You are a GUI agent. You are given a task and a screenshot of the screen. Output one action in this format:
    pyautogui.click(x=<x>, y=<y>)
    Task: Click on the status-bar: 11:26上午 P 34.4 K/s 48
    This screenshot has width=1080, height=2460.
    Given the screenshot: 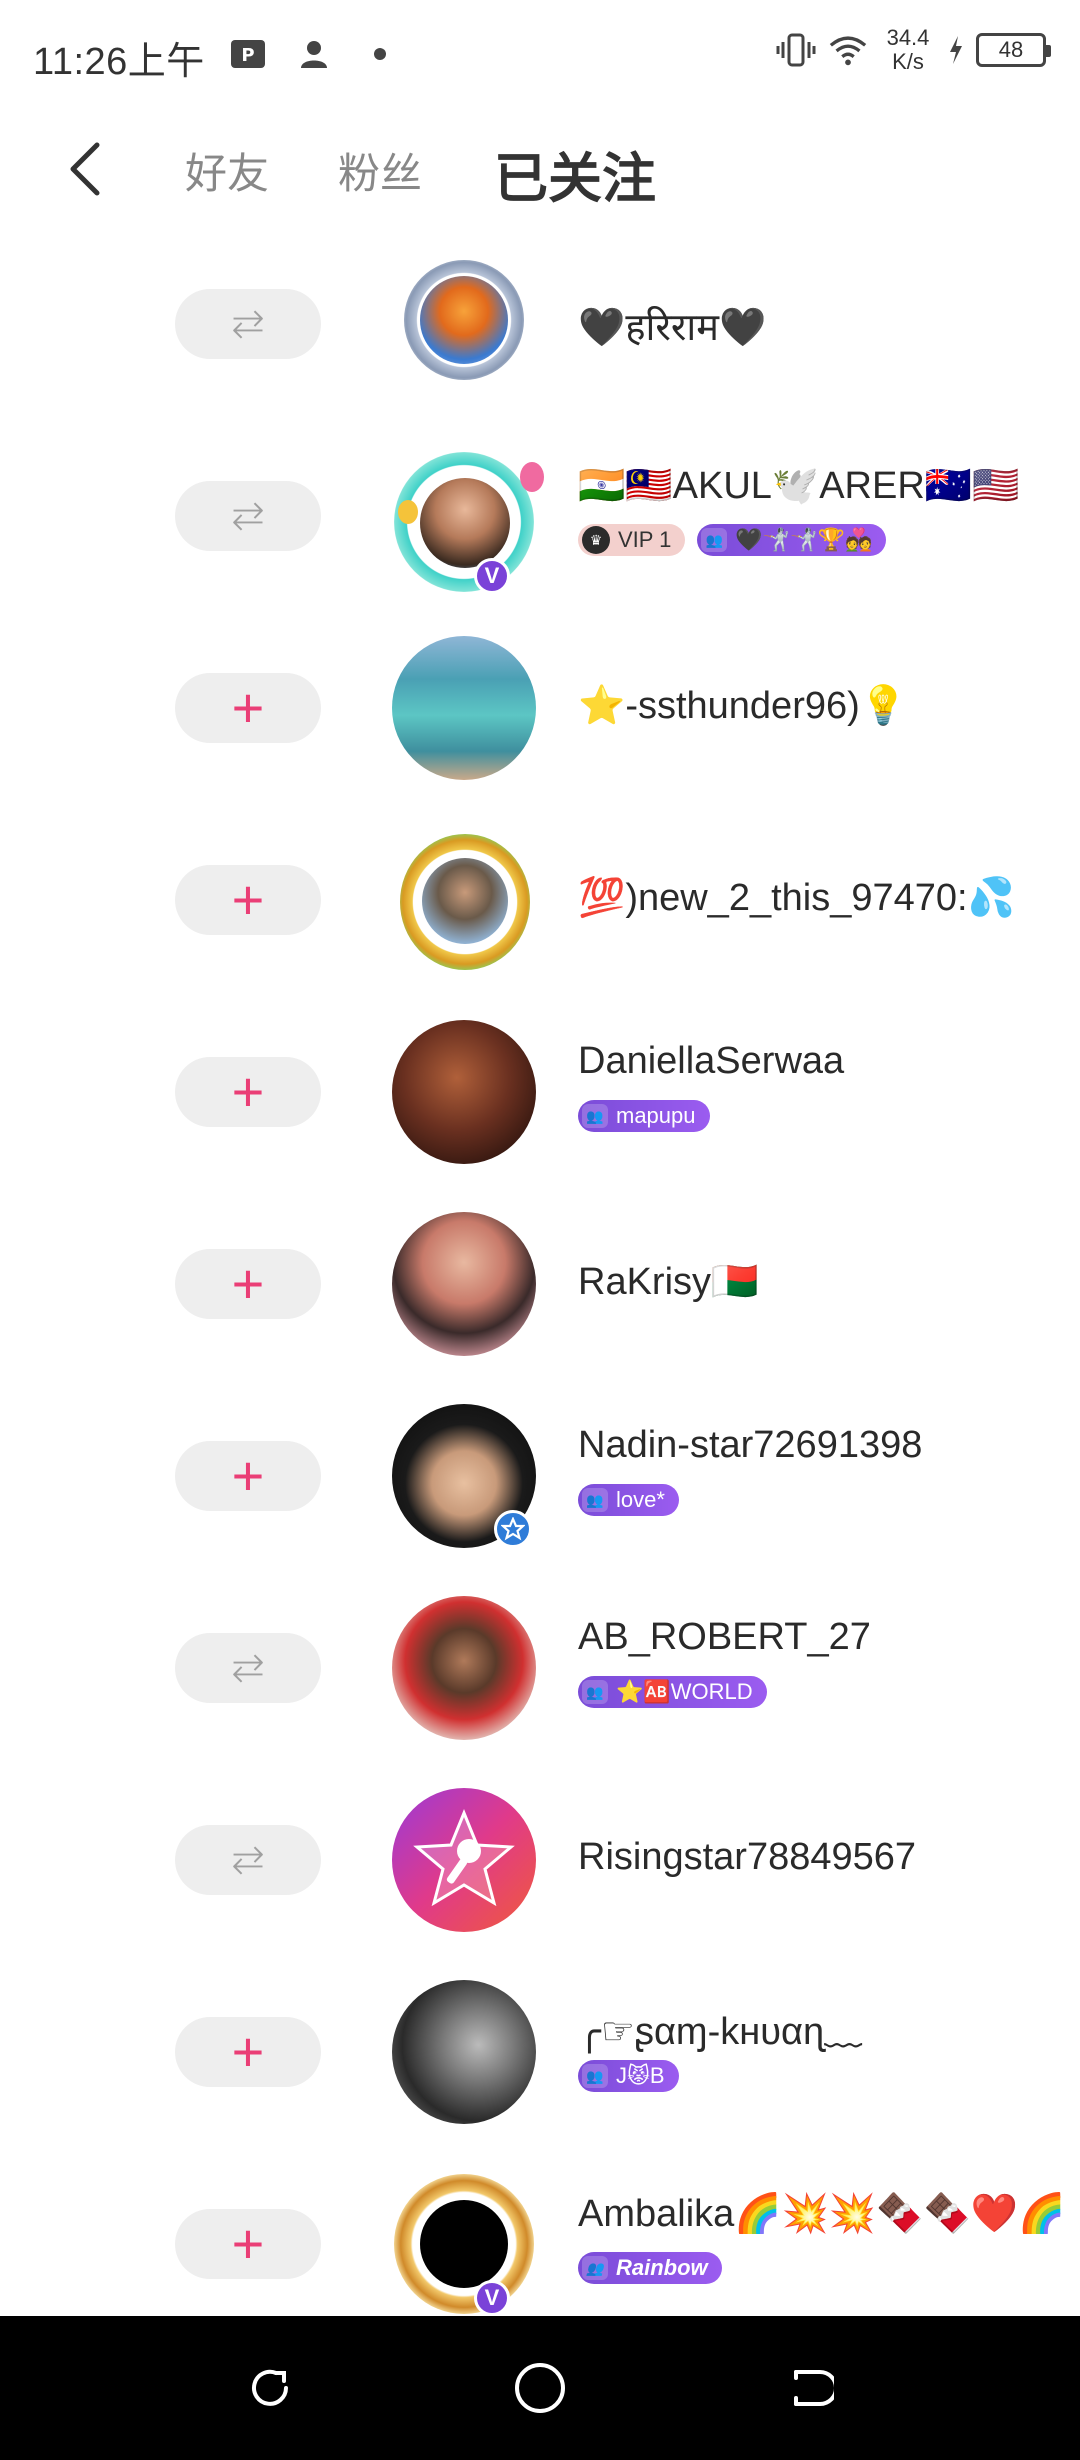 What is the action you would take?
    pyautogui.click(x=540, y=55)
    